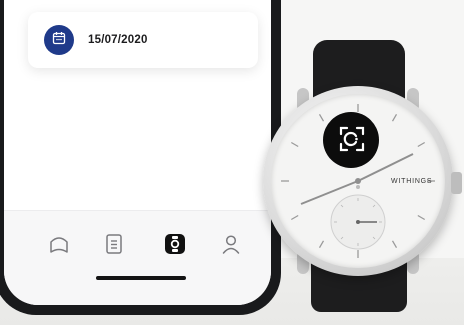 The height and width of the screenshot is (325, 464). I want to click on watch-crown, so click(456, 183).